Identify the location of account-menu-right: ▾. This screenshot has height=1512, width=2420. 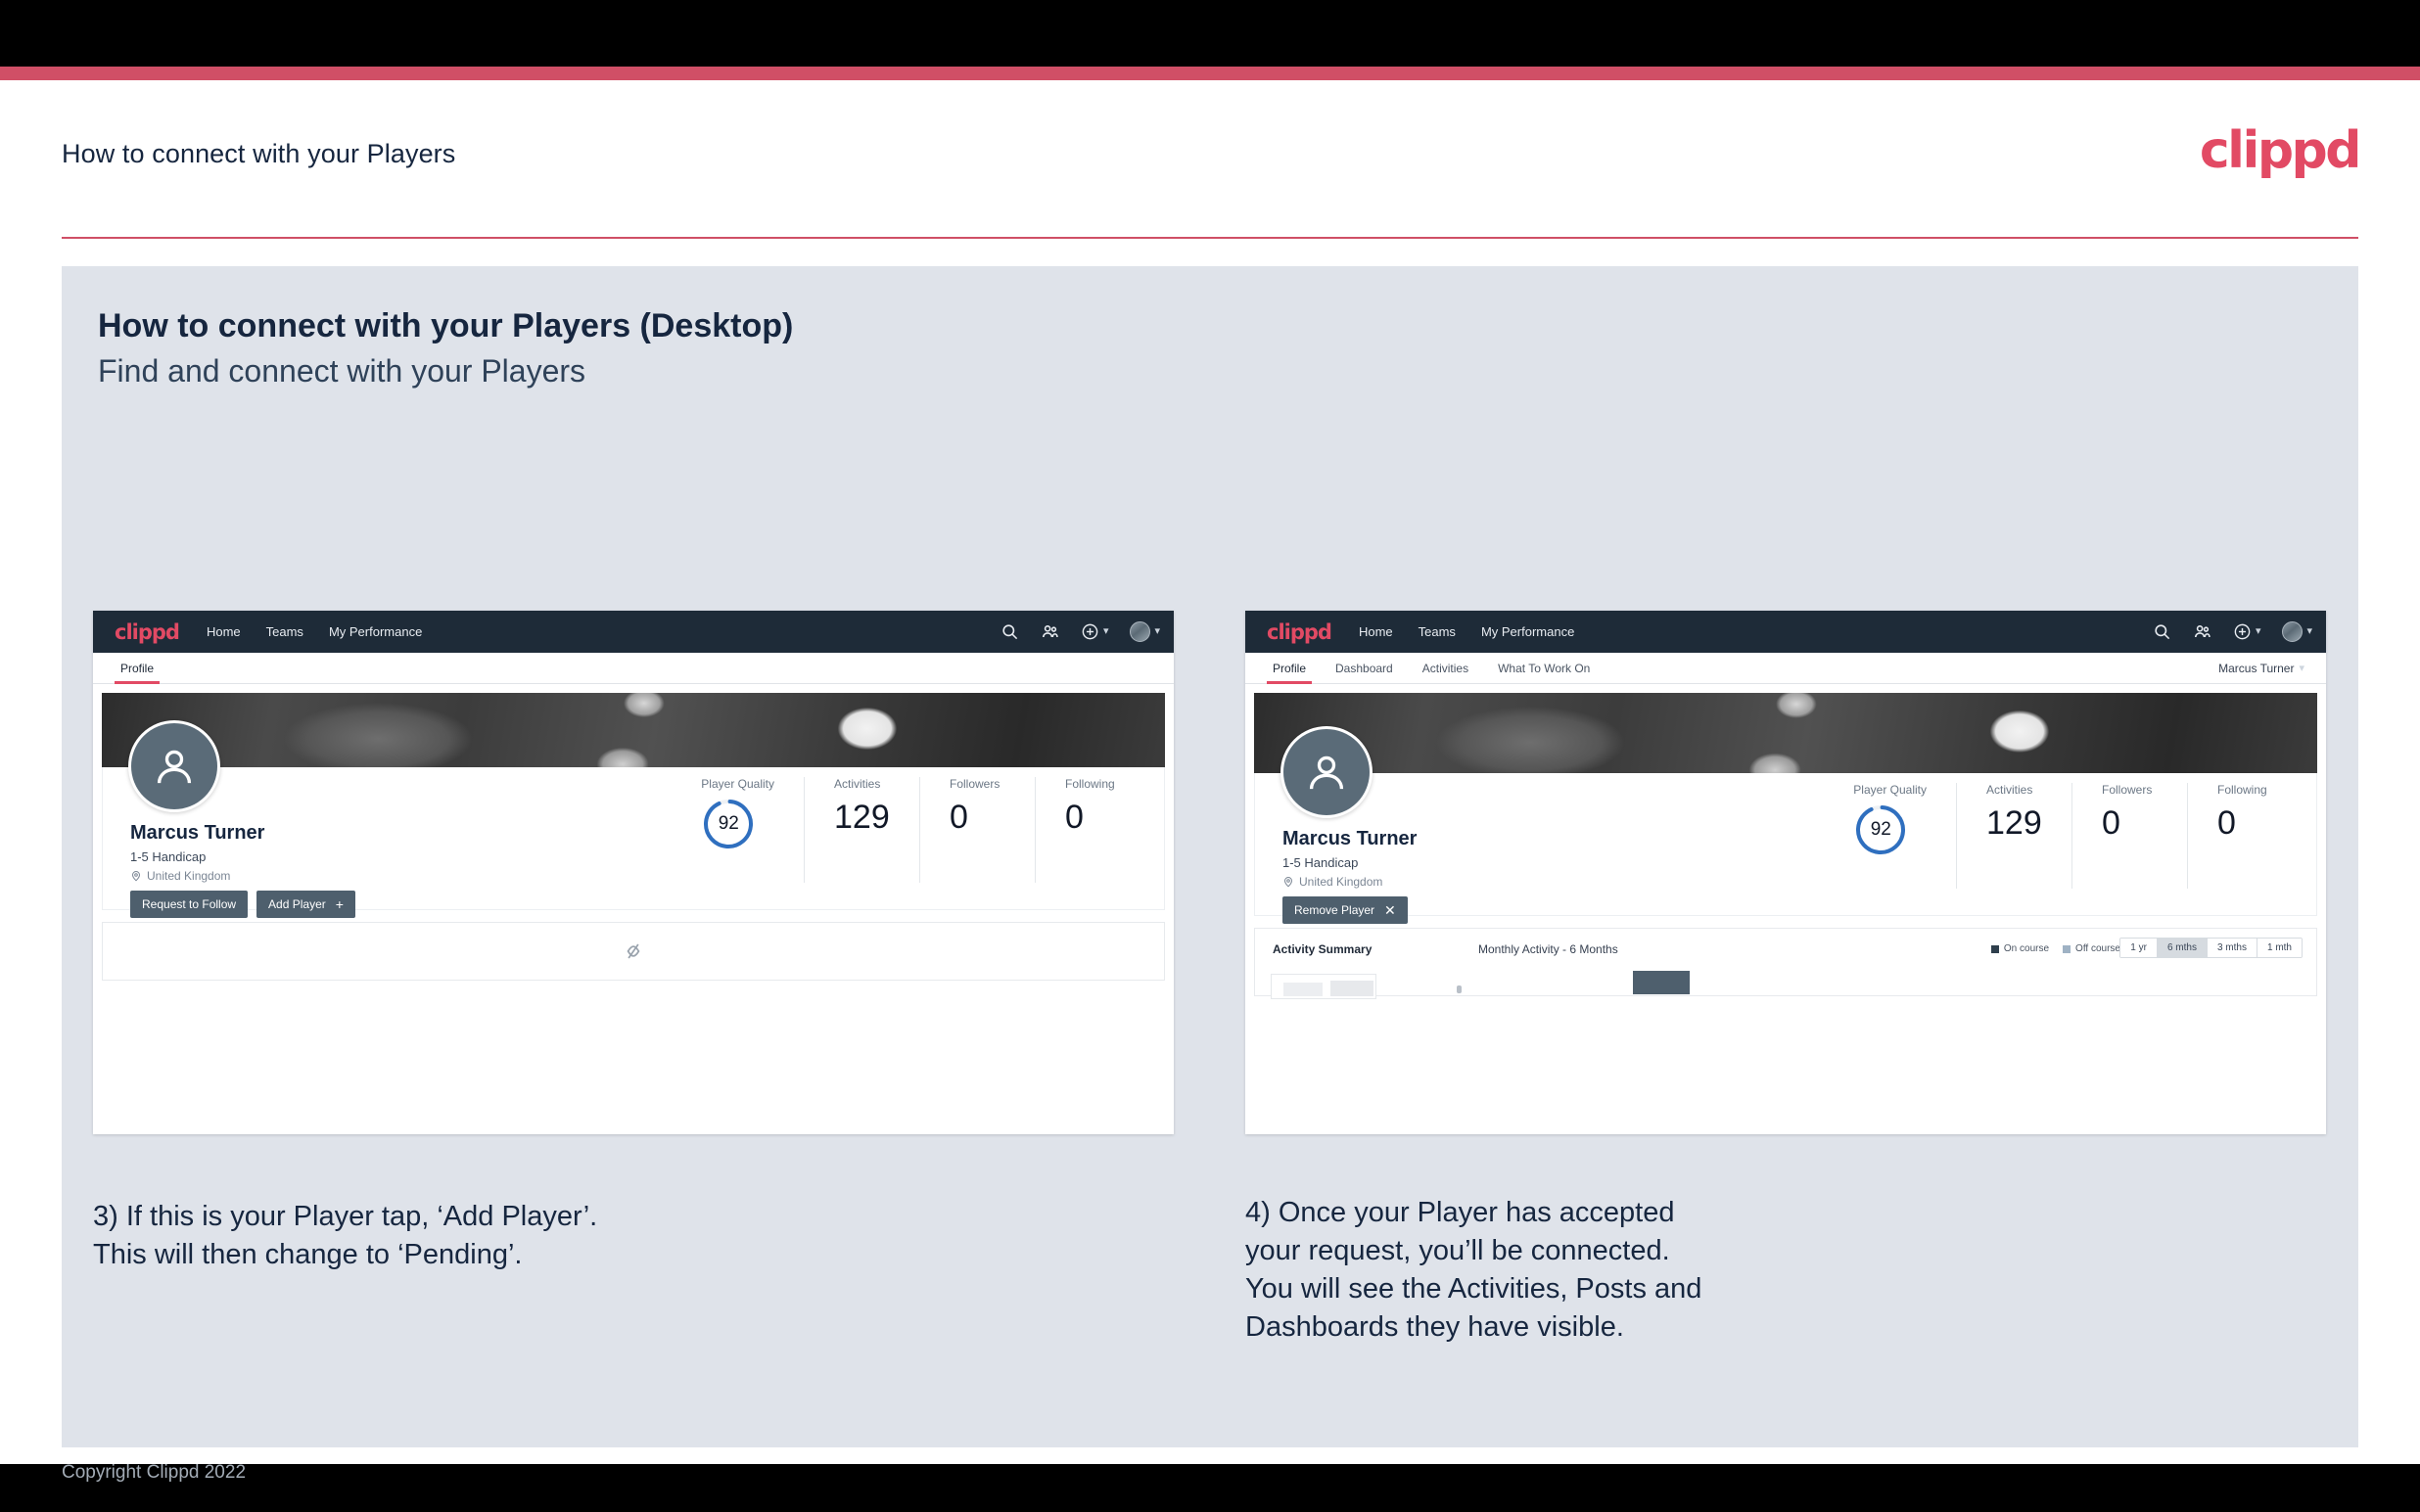
(2297, 631).